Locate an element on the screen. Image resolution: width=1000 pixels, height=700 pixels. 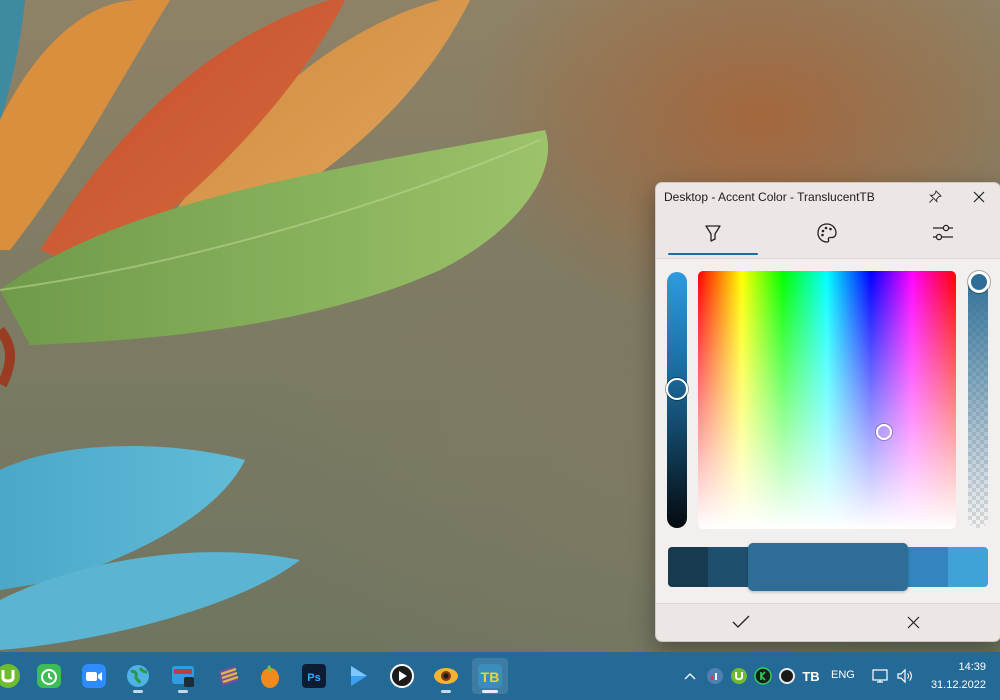
close-icon is located at coordinates (979, 197).